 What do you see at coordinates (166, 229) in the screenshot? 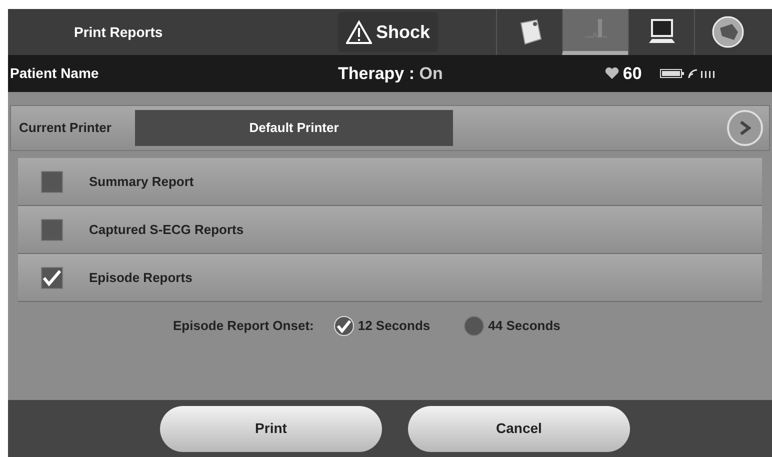
I see `report-label: Captured S-ECG Reports` at bounding box center [166, 229].